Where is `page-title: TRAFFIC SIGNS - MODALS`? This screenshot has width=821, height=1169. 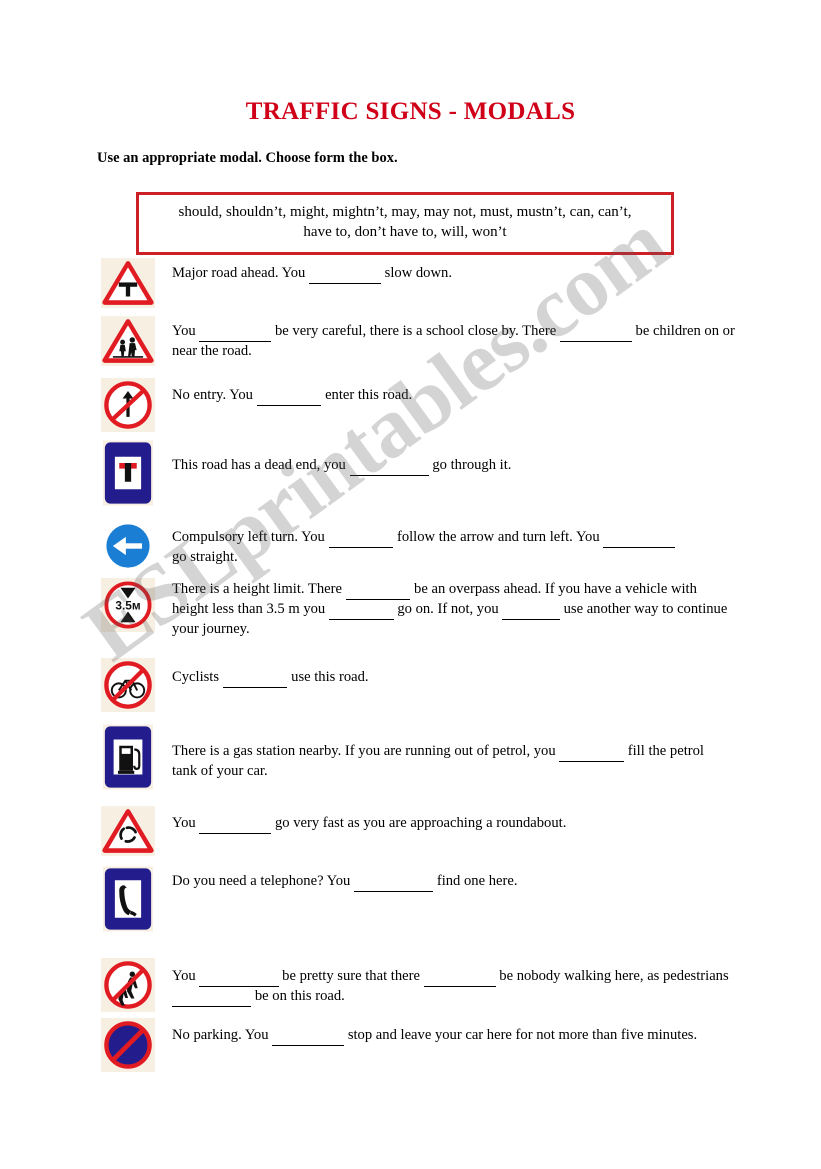
page-title: TRAFFIC SIGNS - MODALS is located at coordinates (410, 111).